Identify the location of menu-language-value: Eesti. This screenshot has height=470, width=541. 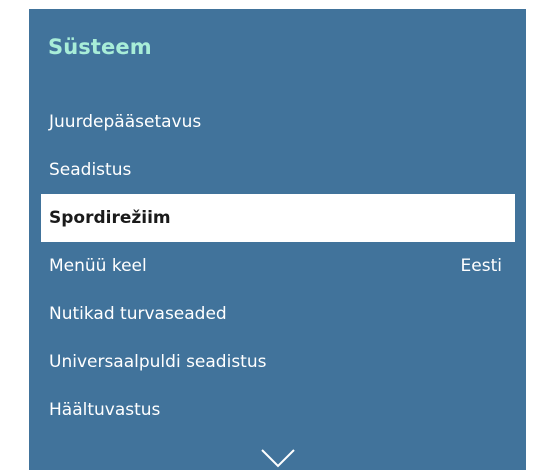
(481, 266).